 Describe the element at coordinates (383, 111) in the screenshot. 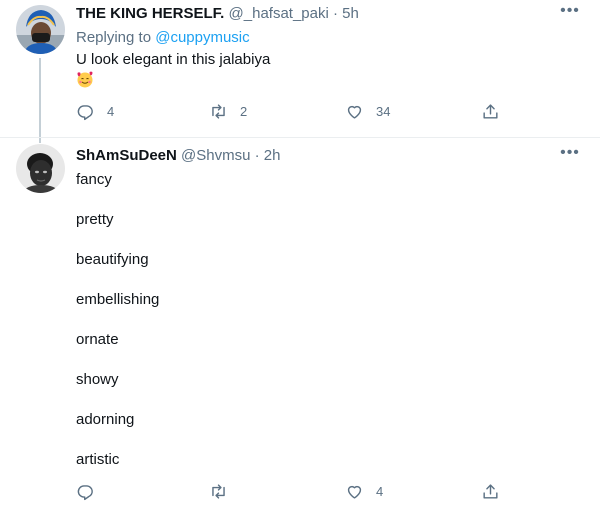

I see `like-count: 34` at that location.